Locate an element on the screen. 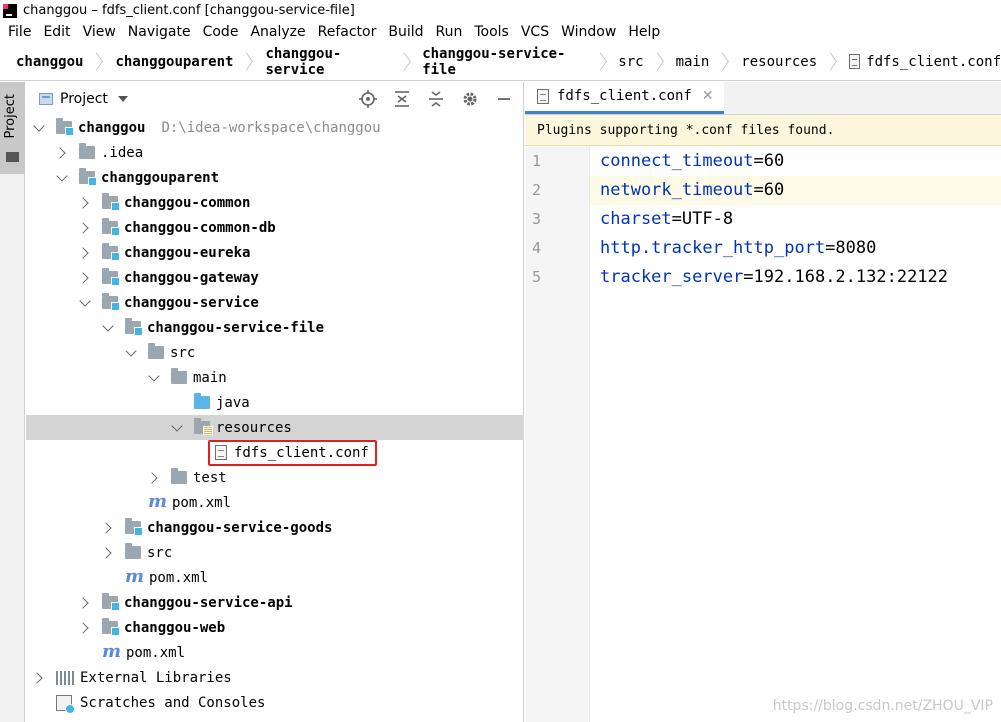  breadcrumb-label: fdfs_client.conf is located at coordinates (933, 61).